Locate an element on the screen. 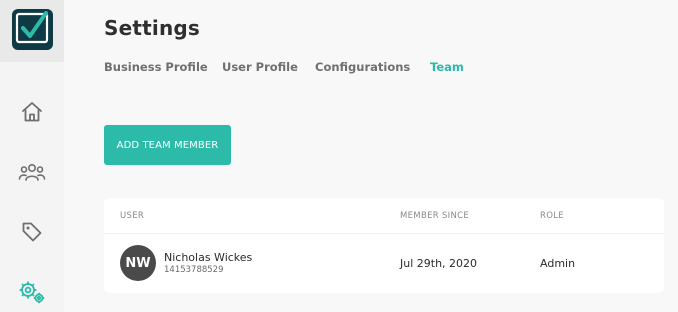 The width and height of the screenshot is (678, 312). home-icon is located at coordinates (32, 112).